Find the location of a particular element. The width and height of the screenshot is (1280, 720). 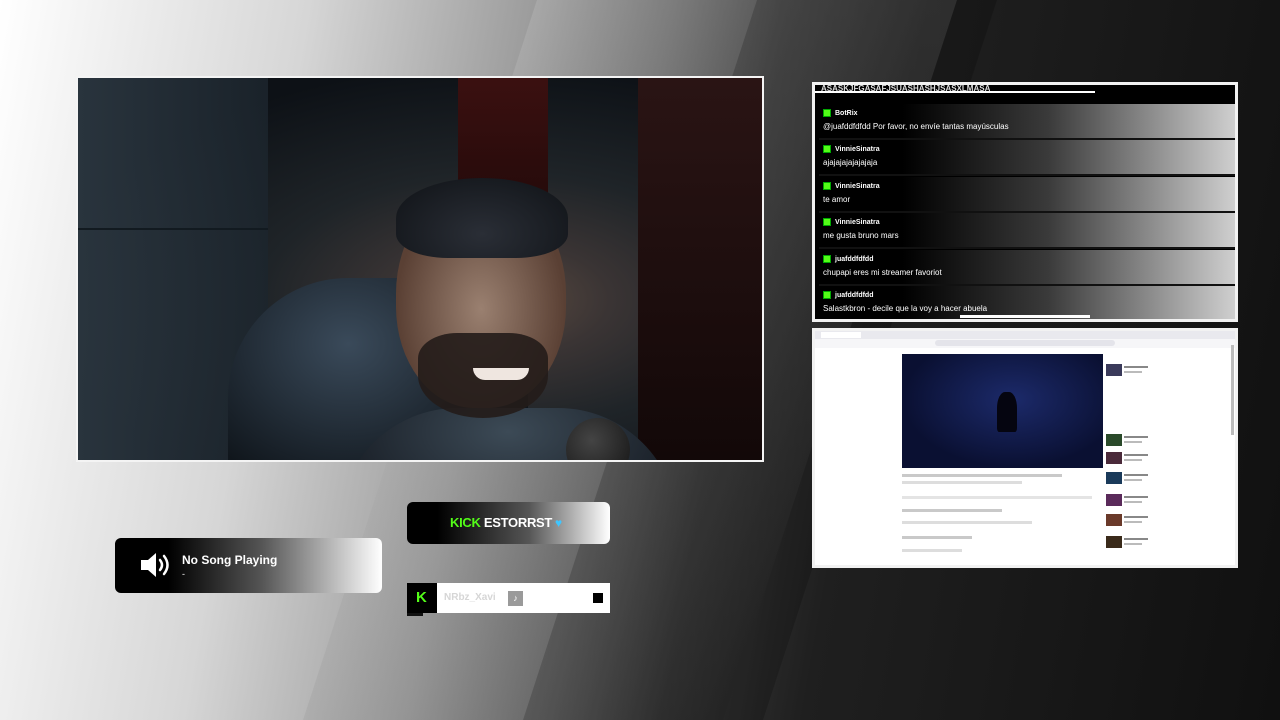

chat-username: BotRix is located at coordinates (846, 113).